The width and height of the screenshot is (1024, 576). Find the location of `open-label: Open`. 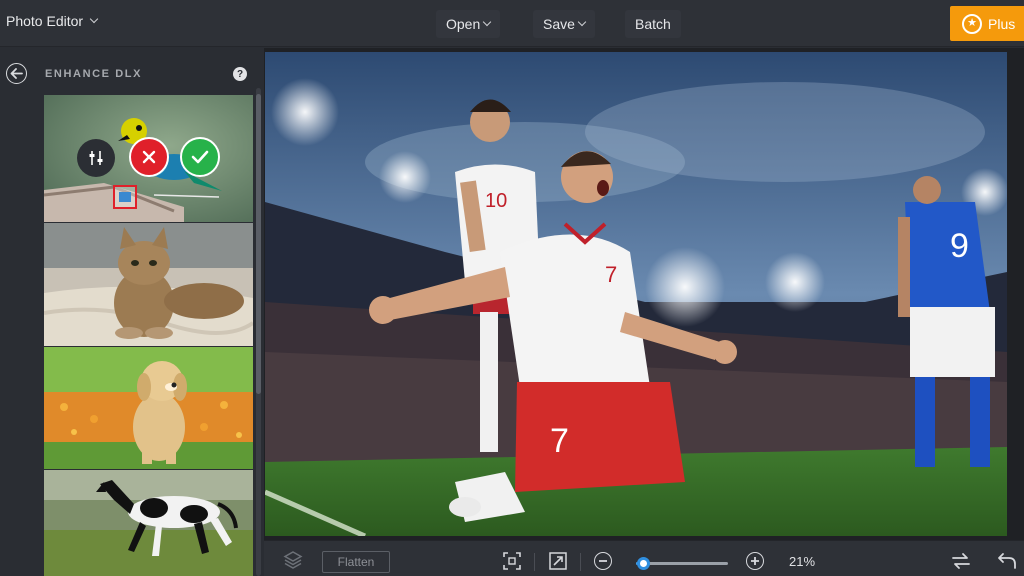

open-label: Open is located at coordinates (463, 24).